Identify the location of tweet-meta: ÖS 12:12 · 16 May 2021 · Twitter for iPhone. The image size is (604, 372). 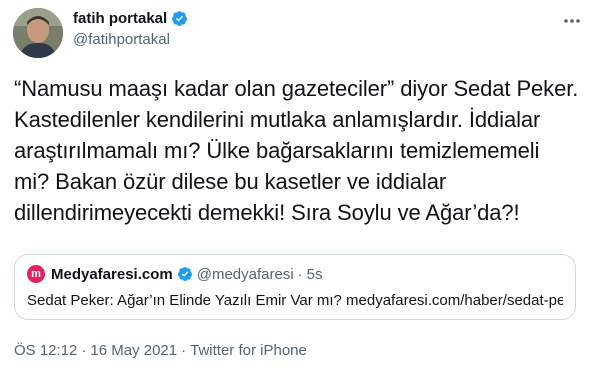
(160, 350).